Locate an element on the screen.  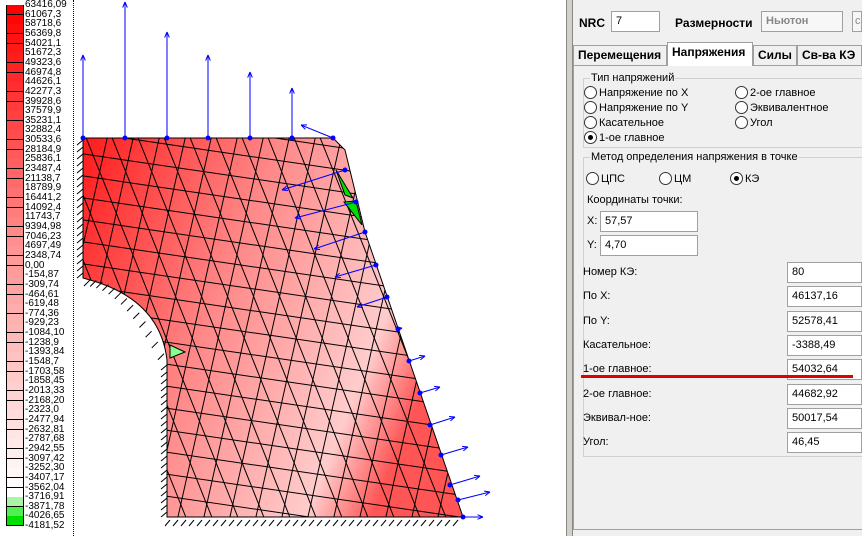
radio-method-cm: ЦМ is located at coordinates (675, 178).